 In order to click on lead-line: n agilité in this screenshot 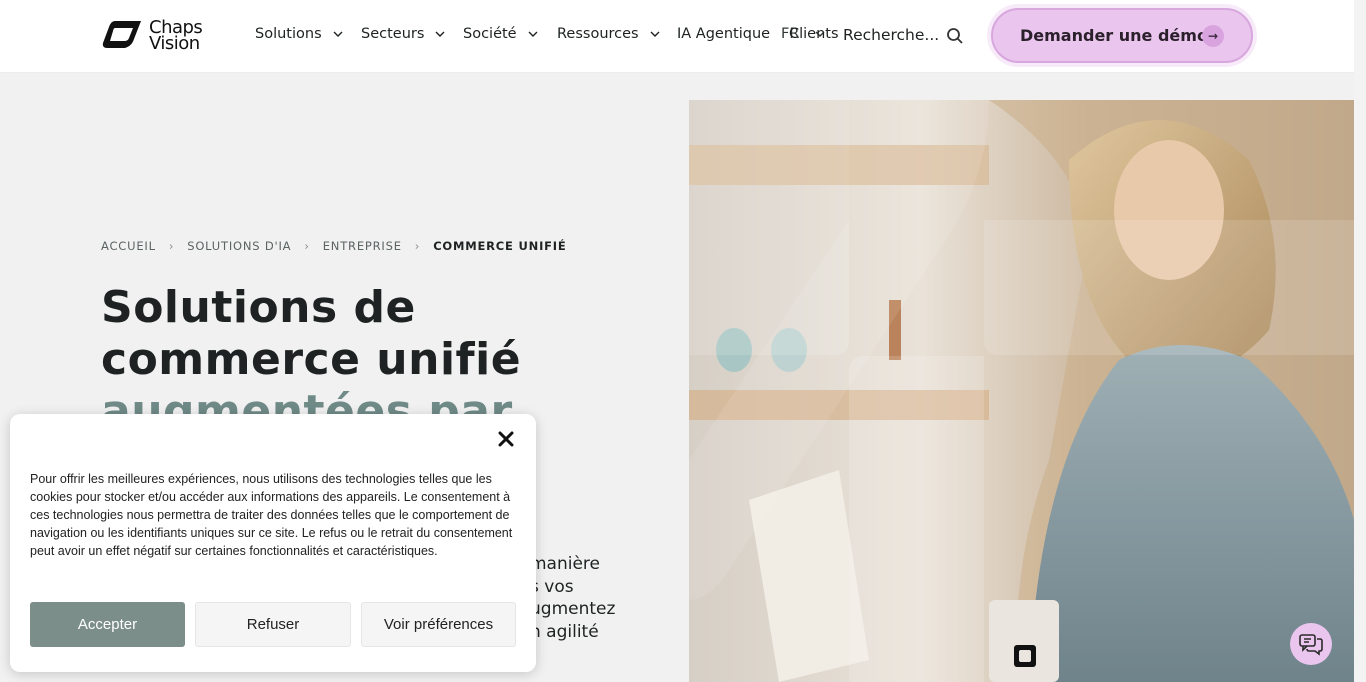, I will do `click(564, 631)`.